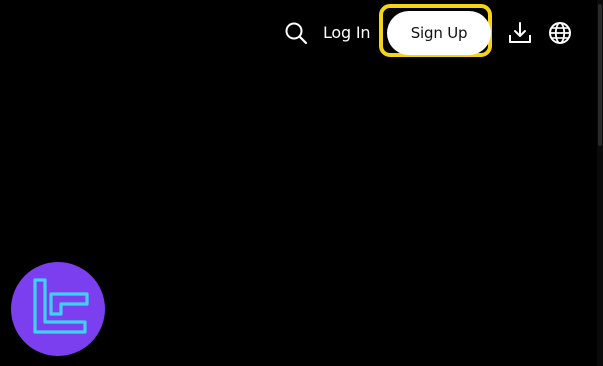 This screenshot has height=366, width=603. What do you see at coordinates (600, 183) in the screenshot?
I see `page-scrollbar` at bounding box center [600, 183].